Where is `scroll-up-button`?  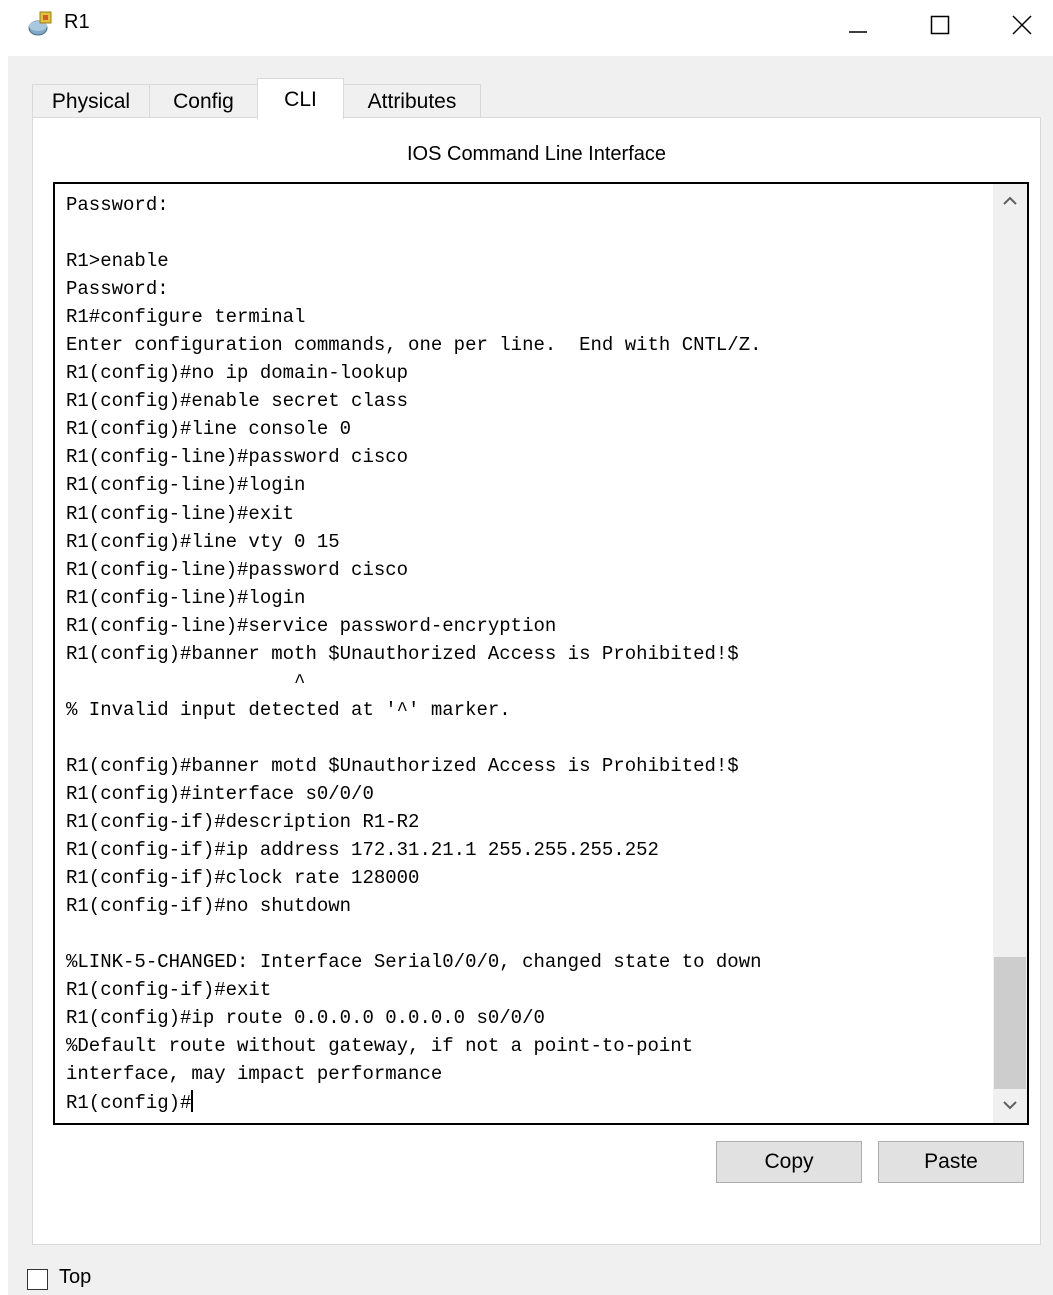 scroll-up-button is located at coordinates (1010, 201).